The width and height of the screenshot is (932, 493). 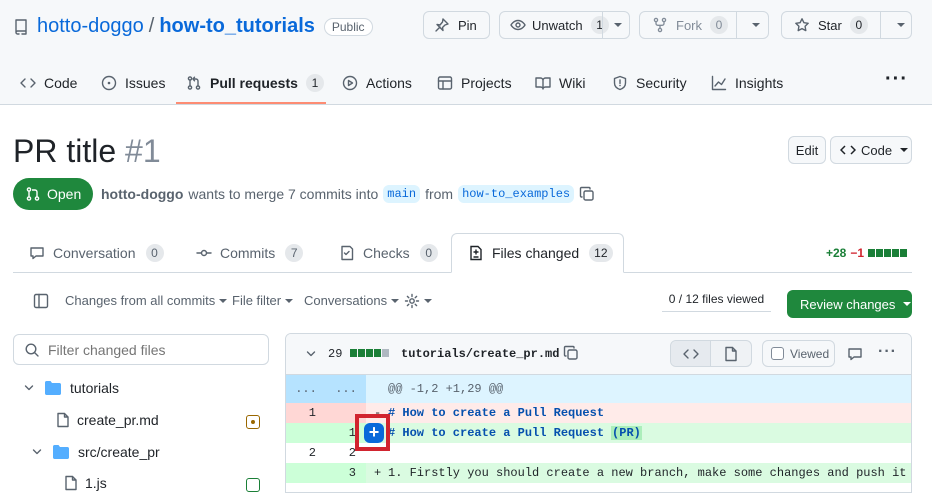 I want to click on new-line-number: 3, so click(x=346, y=473).